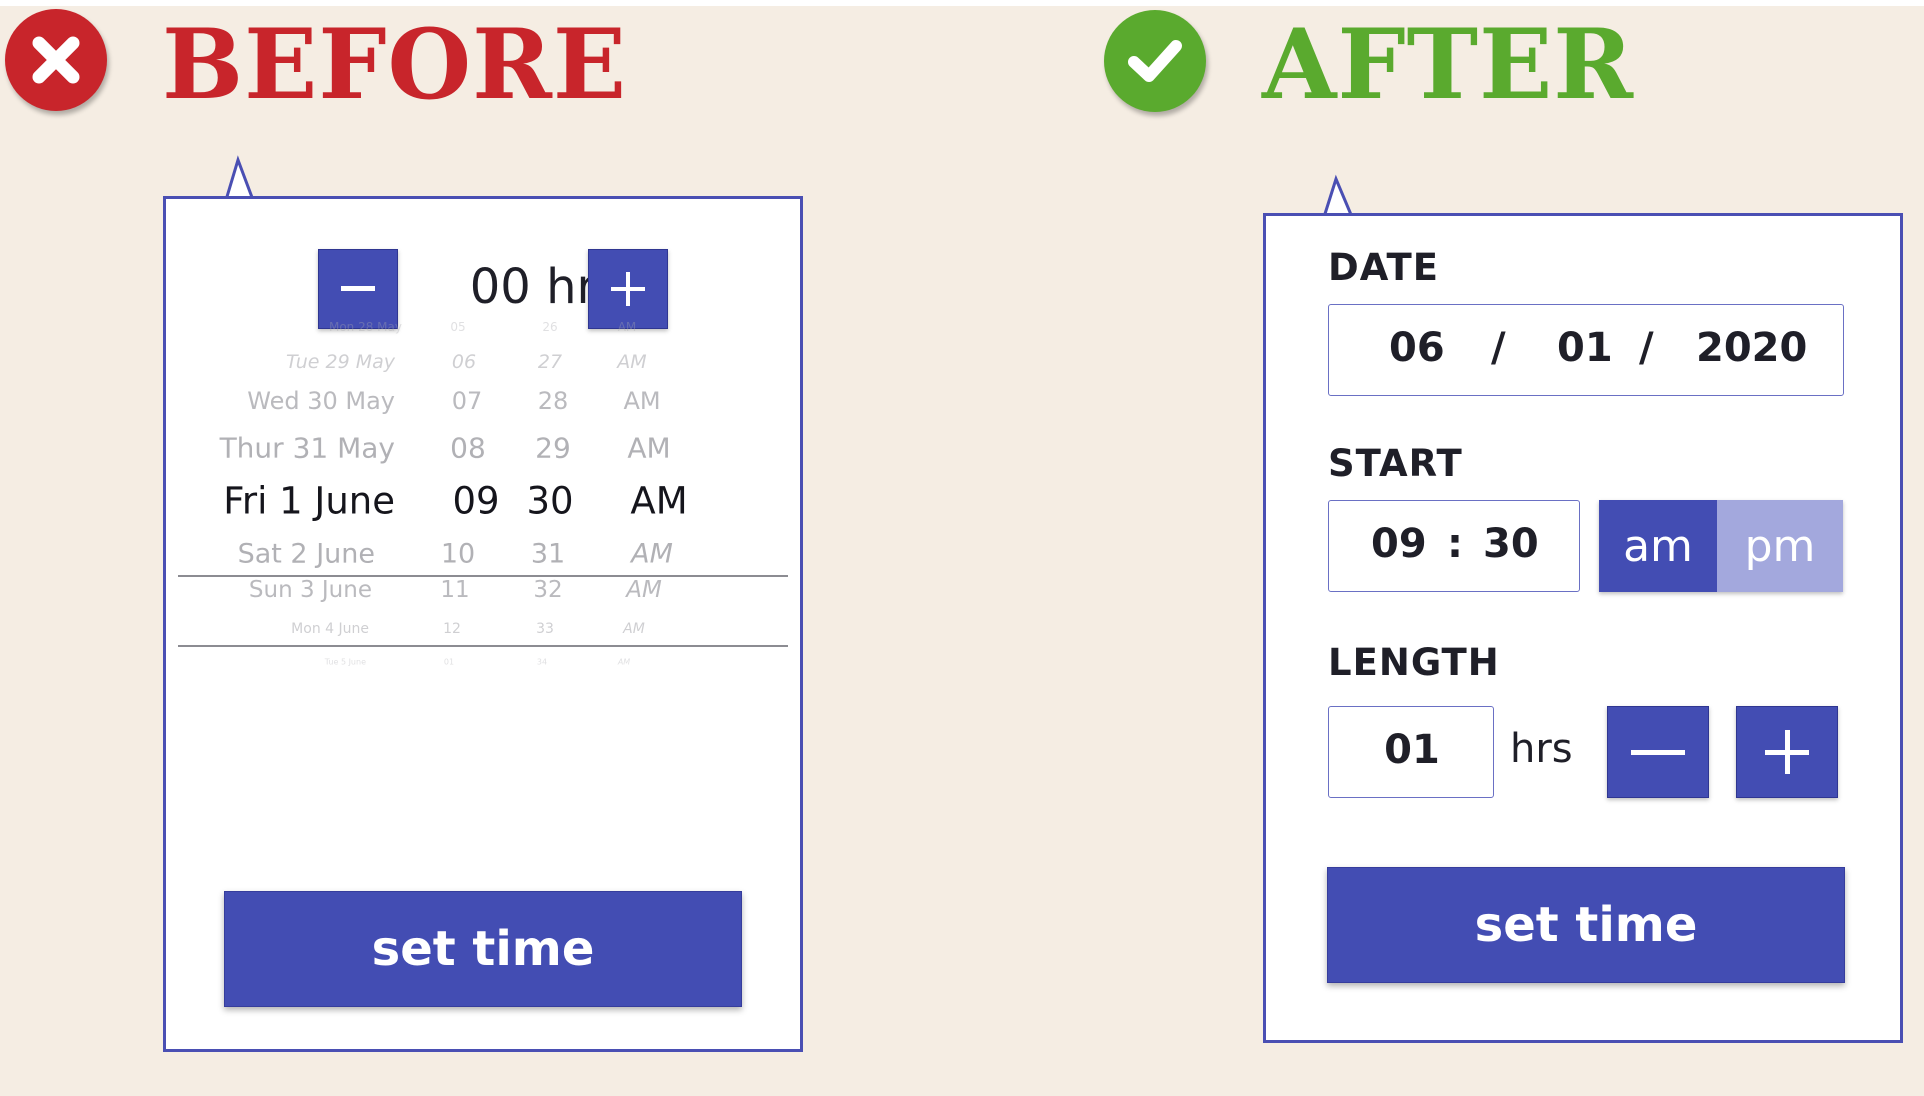  What do you see at coordinates (1448, 64) in the screenshot?
I see `after-heading: AFTER` at bounding box center [1448, 64].